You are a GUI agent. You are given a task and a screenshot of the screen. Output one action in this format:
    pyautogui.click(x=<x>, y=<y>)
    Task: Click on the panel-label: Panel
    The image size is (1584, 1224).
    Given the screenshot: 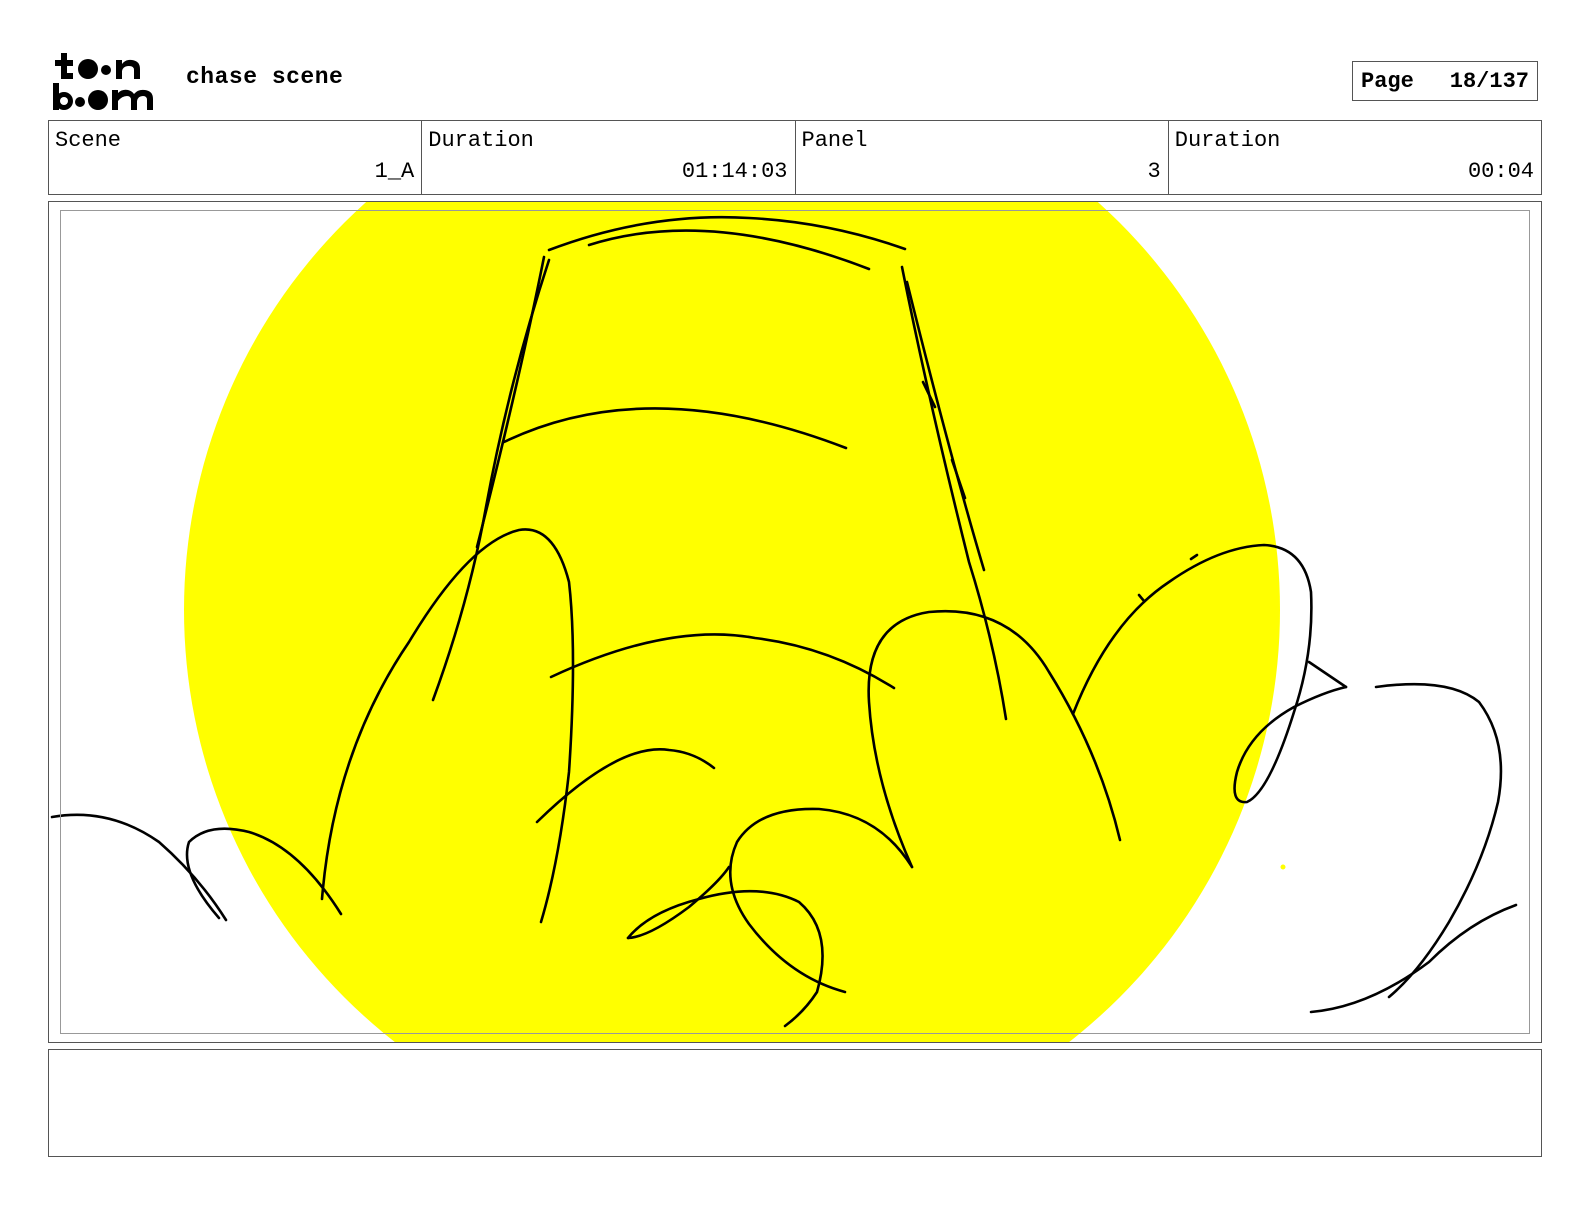 What is the action you would take?
    pyautogui.click(x=834, y=140)
    